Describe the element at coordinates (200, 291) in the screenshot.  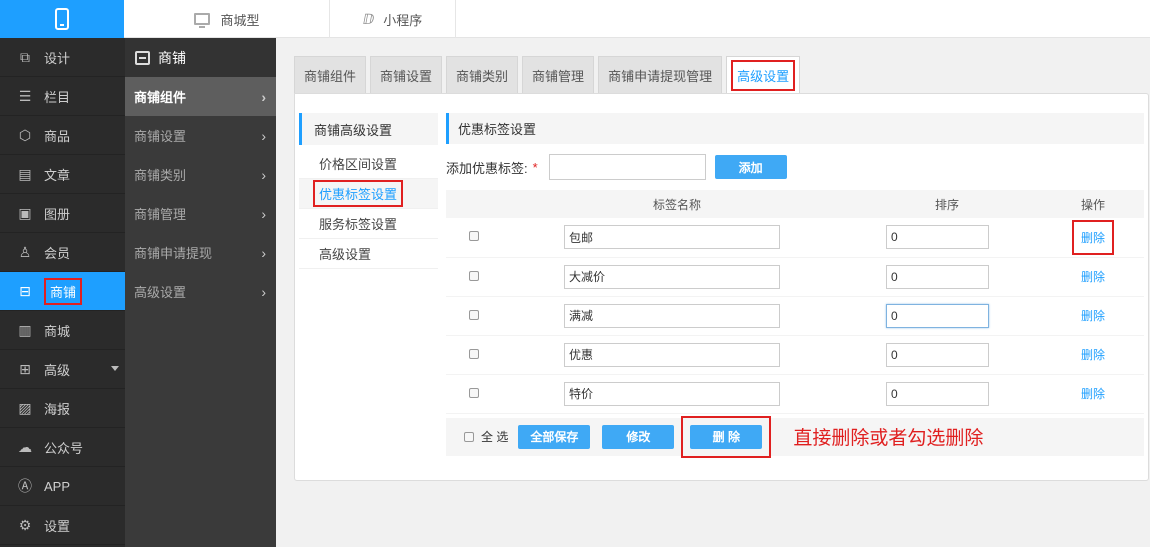
I see `sub-item-advanced-settings: 高级设置 ›` at that location.